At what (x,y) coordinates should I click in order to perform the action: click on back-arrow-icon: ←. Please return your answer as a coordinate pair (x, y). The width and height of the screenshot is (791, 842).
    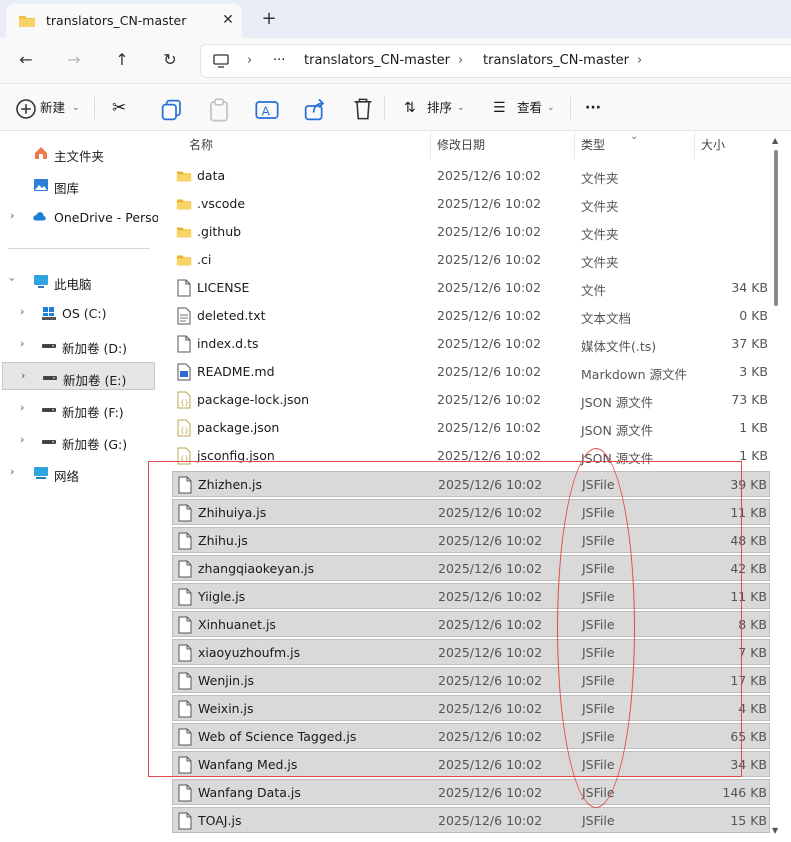
    Looking at the image, I should click on (26, 60).